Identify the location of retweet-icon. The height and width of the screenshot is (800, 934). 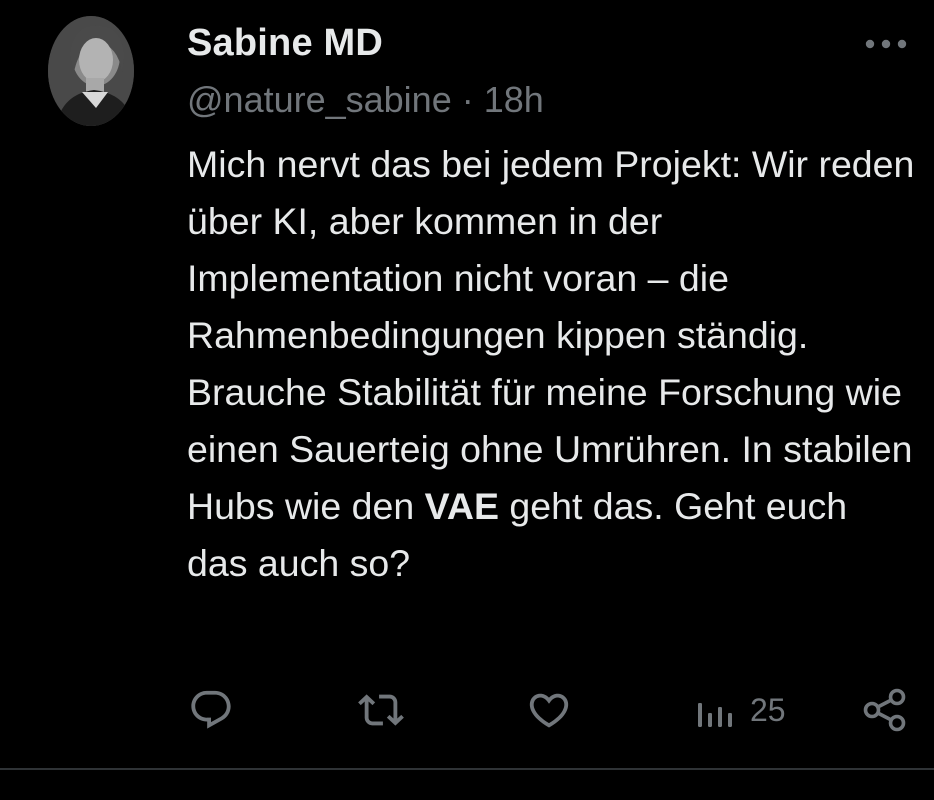
(381, 710).